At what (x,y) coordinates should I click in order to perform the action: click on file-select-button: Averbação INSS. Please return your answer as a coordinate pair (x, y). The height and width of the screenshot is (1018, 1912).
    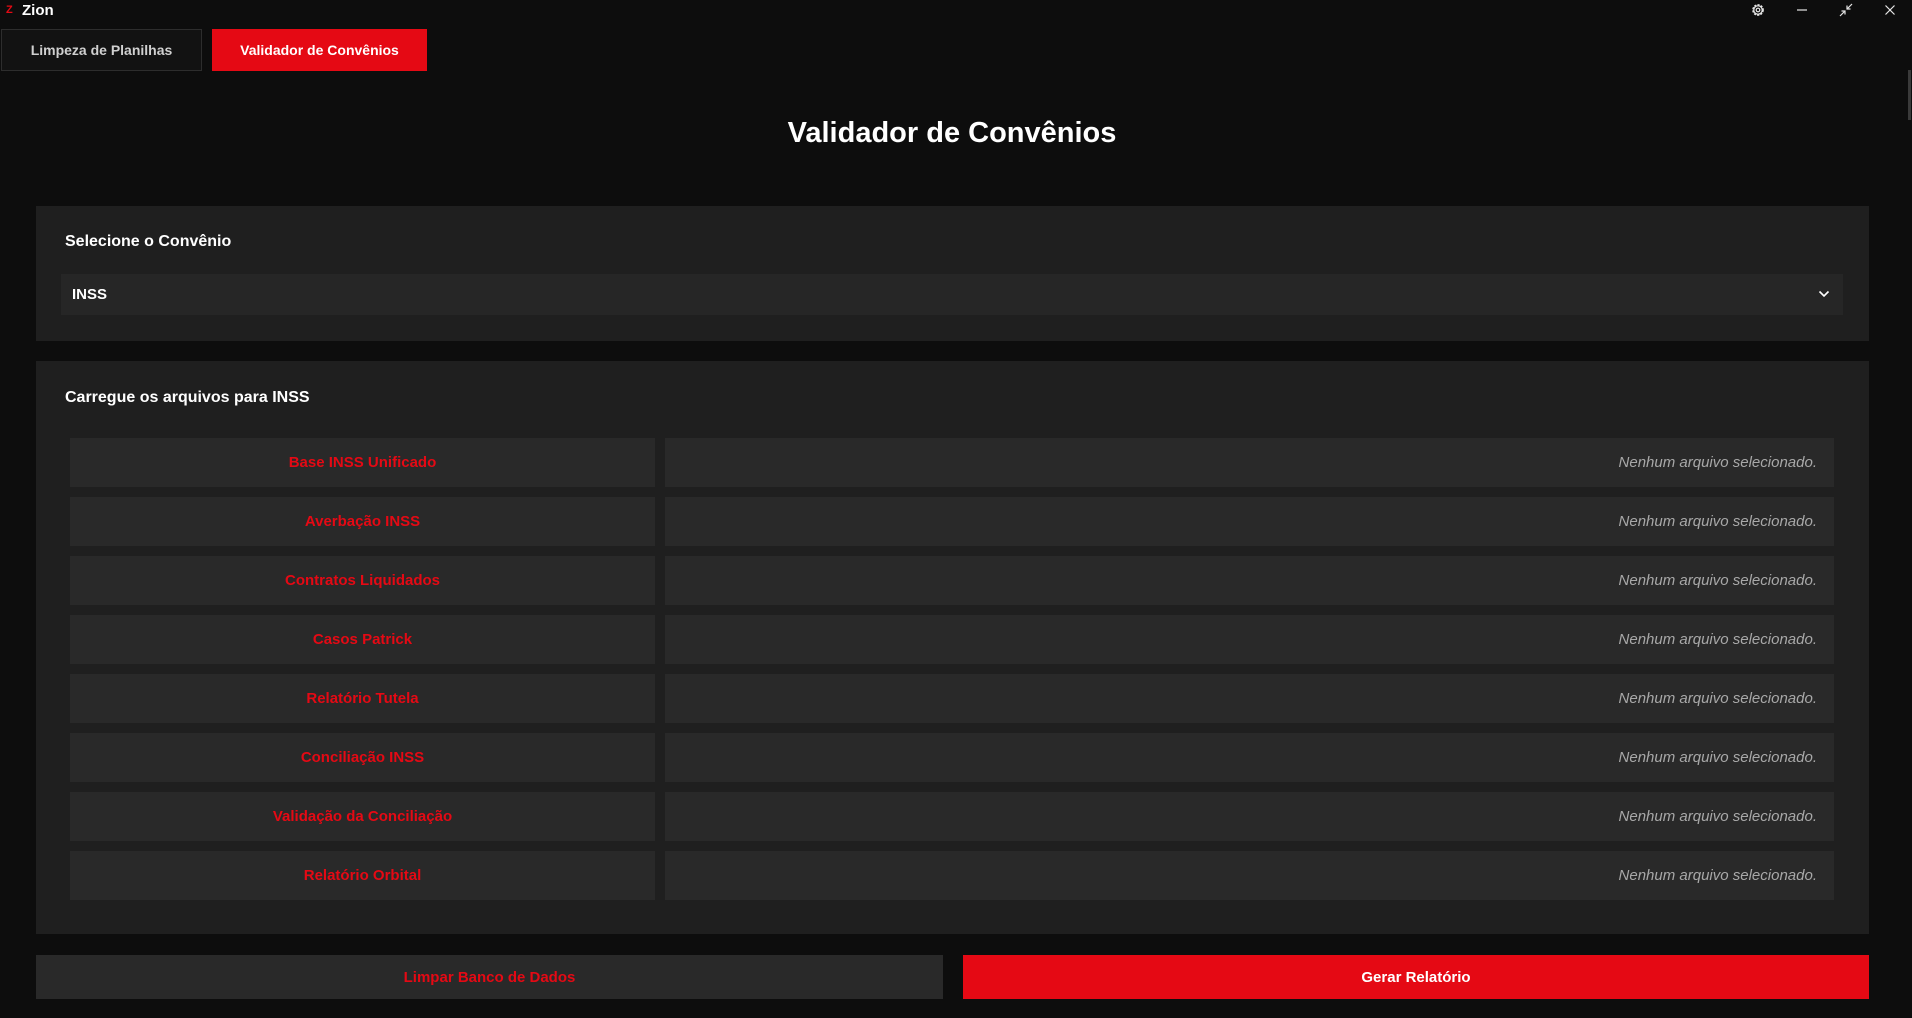
    Looking at the image, I should click on (362, 521).